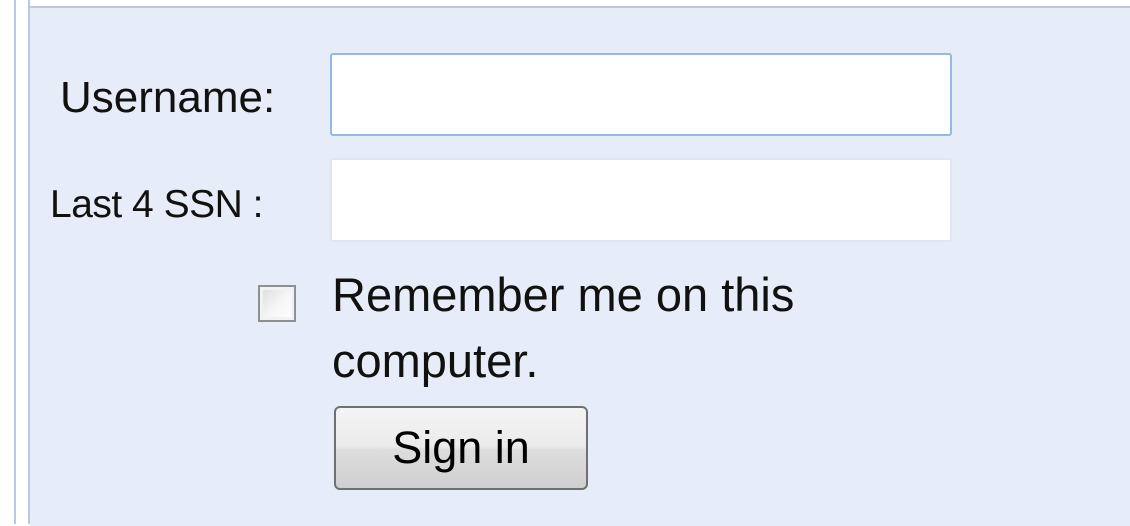 The image size is (1130, 526). I want to click on username-label: Username:, so click(168, 97).